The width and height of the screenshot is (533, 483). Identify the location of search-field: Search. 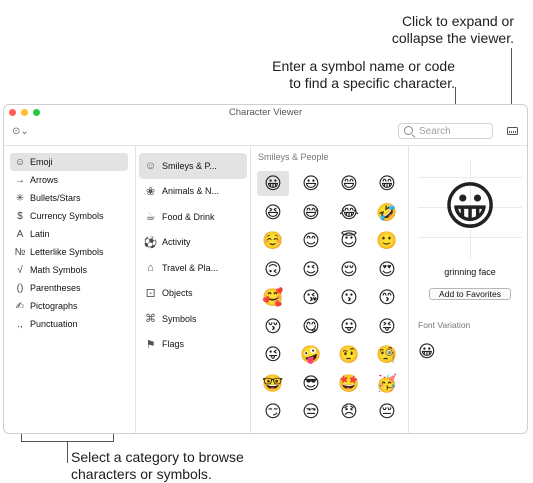
(445, 131).